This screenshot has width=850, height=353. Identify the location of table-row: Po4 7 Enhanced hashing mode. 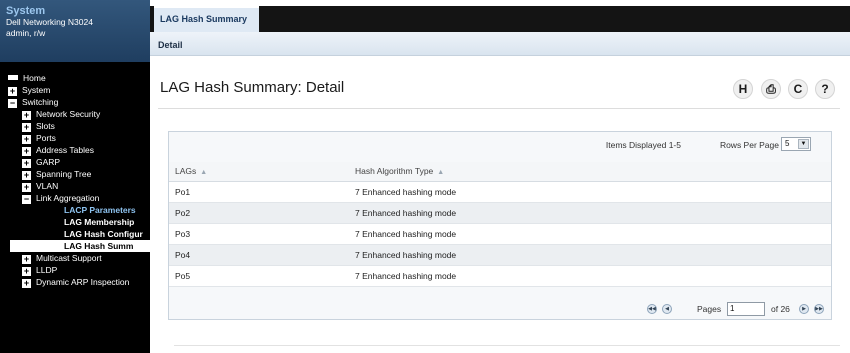
(500, 255).